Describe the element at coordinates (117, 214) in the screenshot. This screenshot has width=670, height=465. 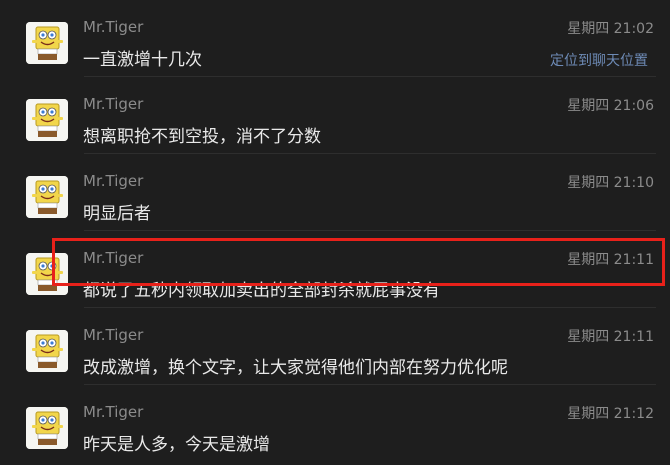
I see `message-text: 明显后者` at that location.